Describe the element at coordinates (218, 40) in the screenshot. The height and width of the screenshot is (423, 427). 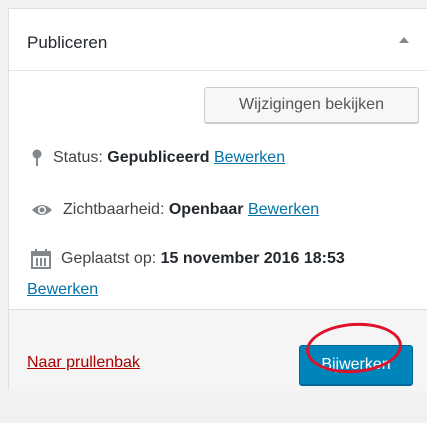
I see `publish-box-header: Publiceren` at that location.